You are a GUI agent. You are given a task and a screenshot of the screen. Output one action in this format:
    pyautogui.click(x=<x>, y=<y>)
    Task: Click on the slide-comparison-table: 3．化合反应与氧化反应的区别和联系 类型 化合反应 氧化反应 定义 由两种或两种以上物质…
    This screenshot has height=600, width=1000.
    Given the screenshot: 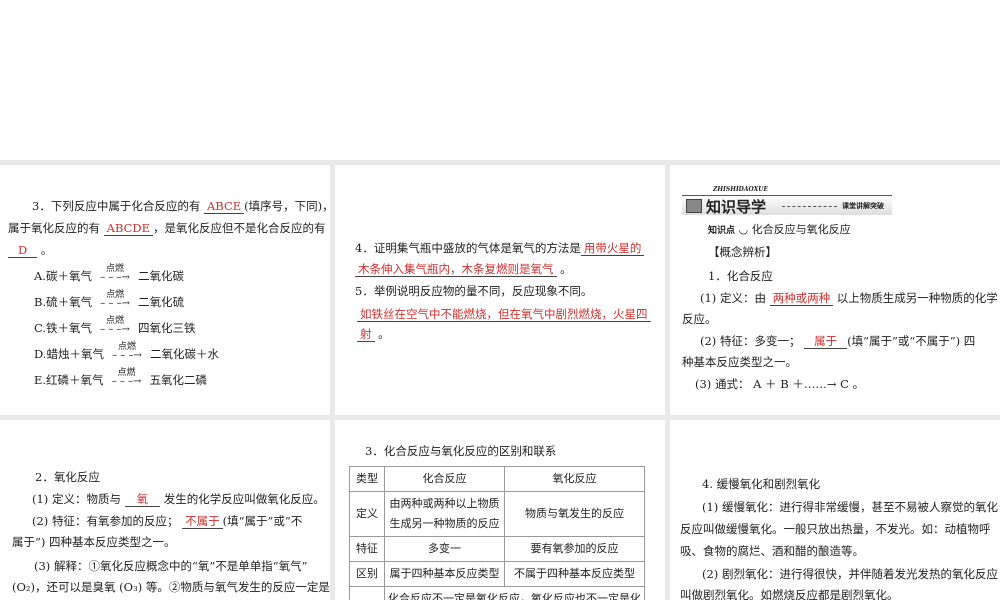 What is the action you would take?
    pyautogui.click(x=500, y=510)
    